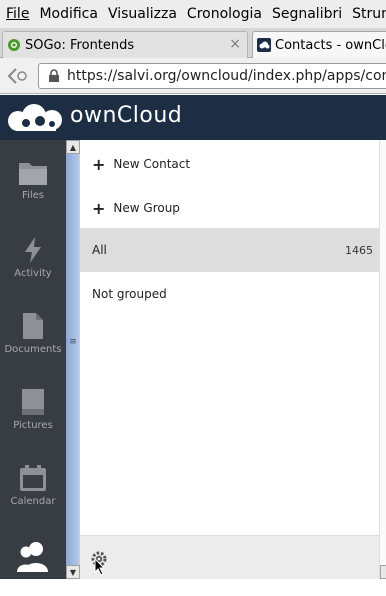 The width and height of the screenshot is (386, 596). What do you see at coordinates (359, 250) in the screenshot?
I see `group-count: 1465` at bounding box center [359, 250].